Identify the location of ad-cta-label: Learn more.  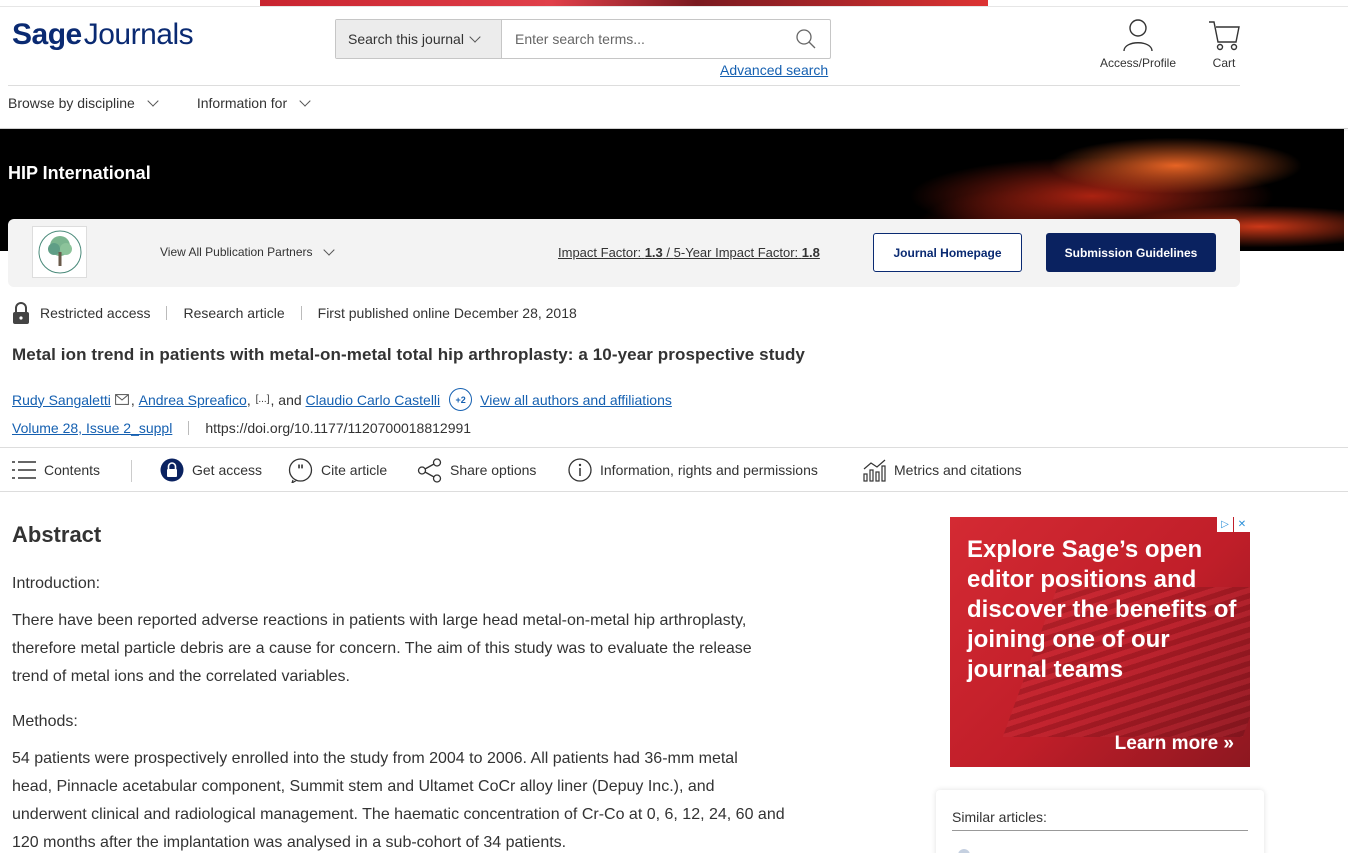
(1166, 743).